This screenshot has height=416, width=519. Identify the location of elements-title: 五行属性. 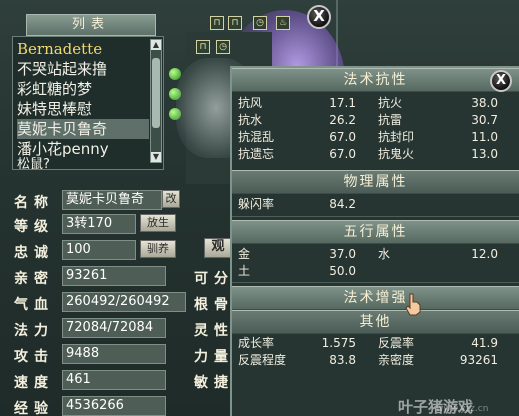
(375, 232).